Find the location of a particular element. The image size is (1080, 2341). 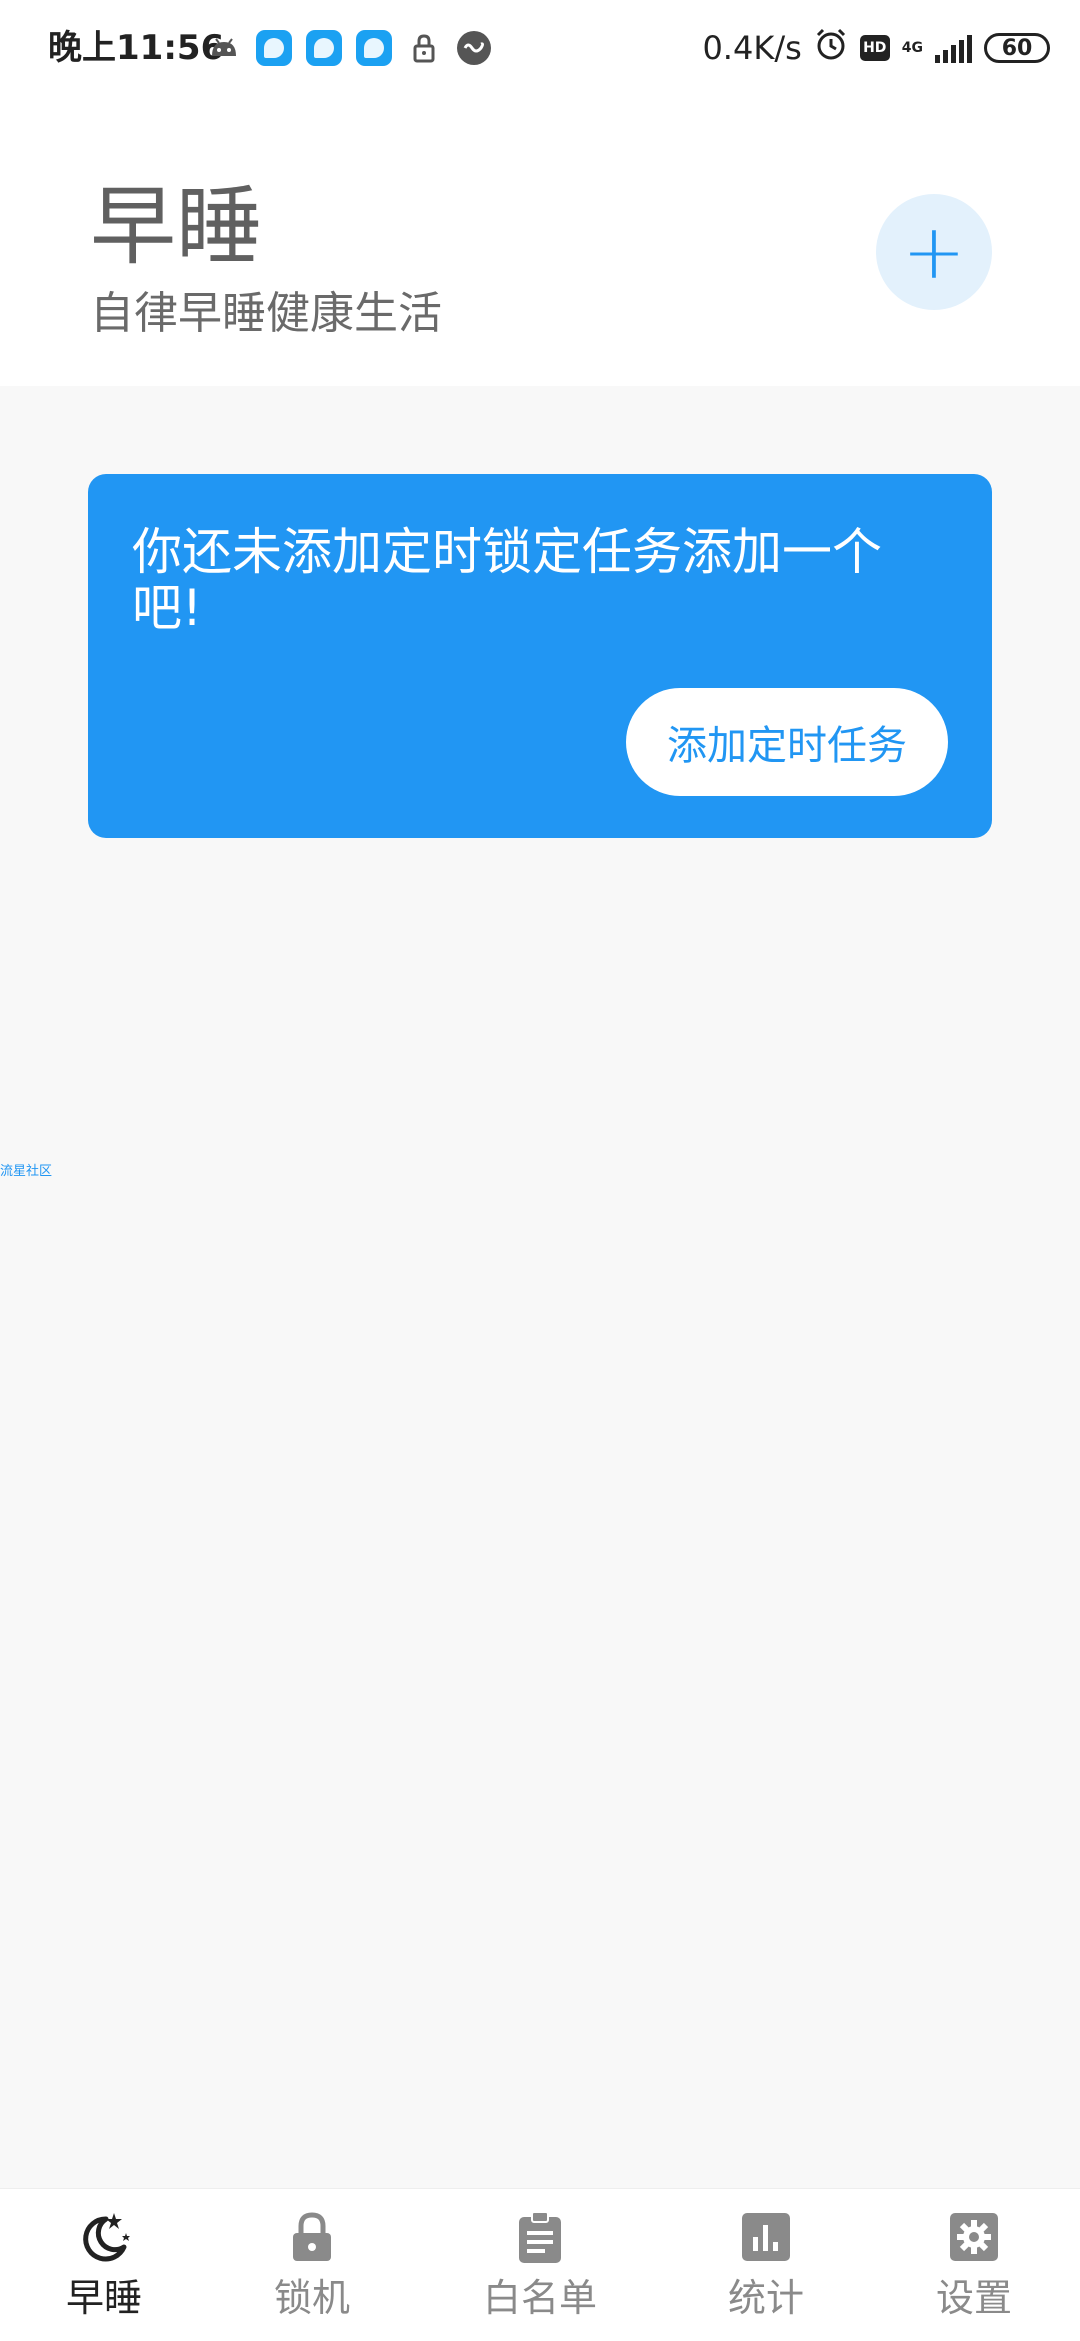

bar-chart-icon is located at coordinates (766, 2237).